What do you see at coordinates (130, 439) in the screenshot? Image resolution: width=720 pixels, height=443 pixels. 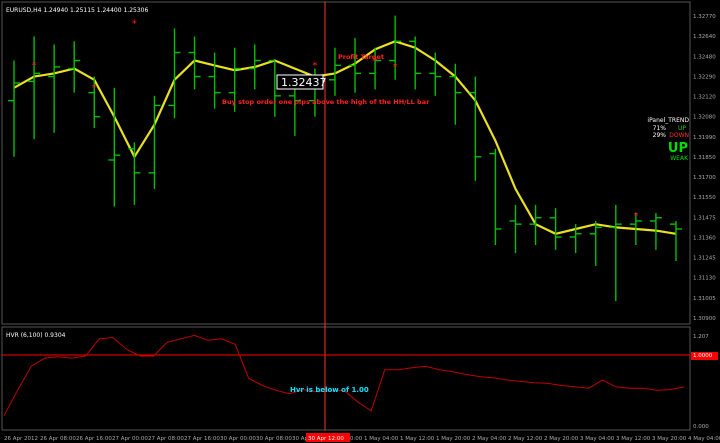 I see `time-tick-label: 27 Apr 00:00` at bounding box center [130, 439].